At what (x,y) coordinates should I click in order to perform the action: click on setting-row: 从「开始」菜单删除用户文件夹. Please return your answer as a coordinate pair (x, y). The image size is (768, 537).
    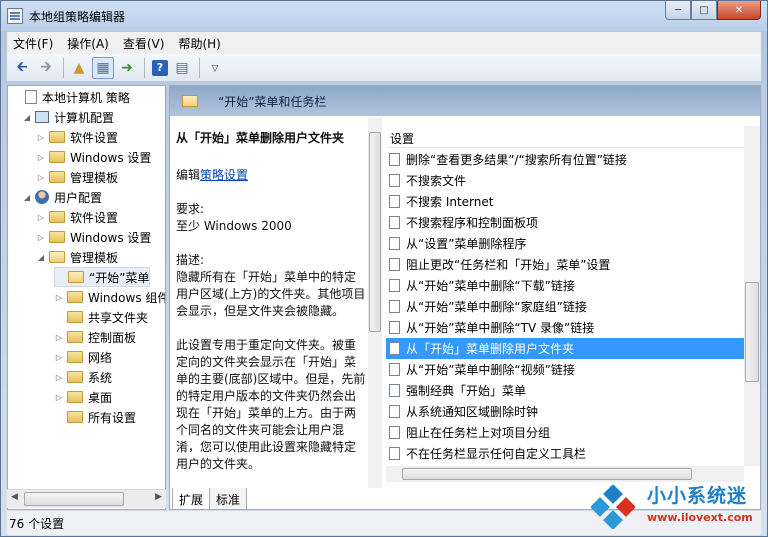
    Looking at the image, I should click on (565, 348).